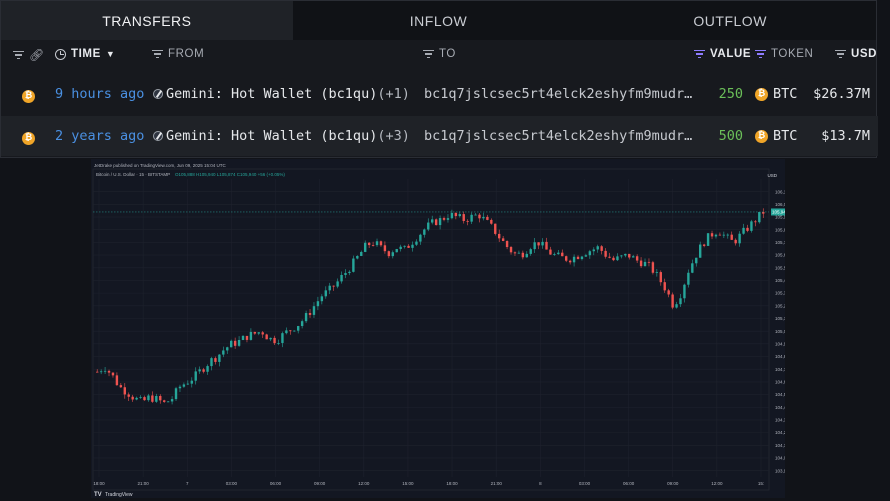  Describe the element at coordinates (281, 136) in the screenshot. I see `from-entity: Gemini: Hot Wallet (bc1qu)(+3)` at that location.